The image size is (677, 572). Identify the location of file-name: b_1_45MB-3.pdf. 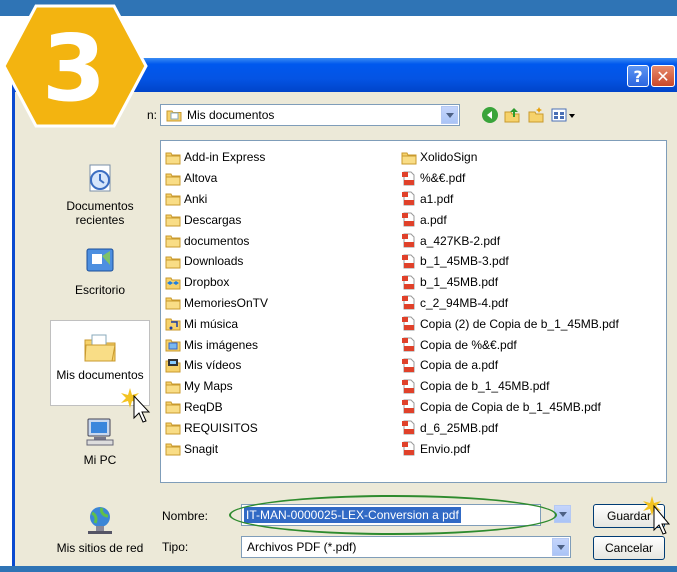
(464, 261).